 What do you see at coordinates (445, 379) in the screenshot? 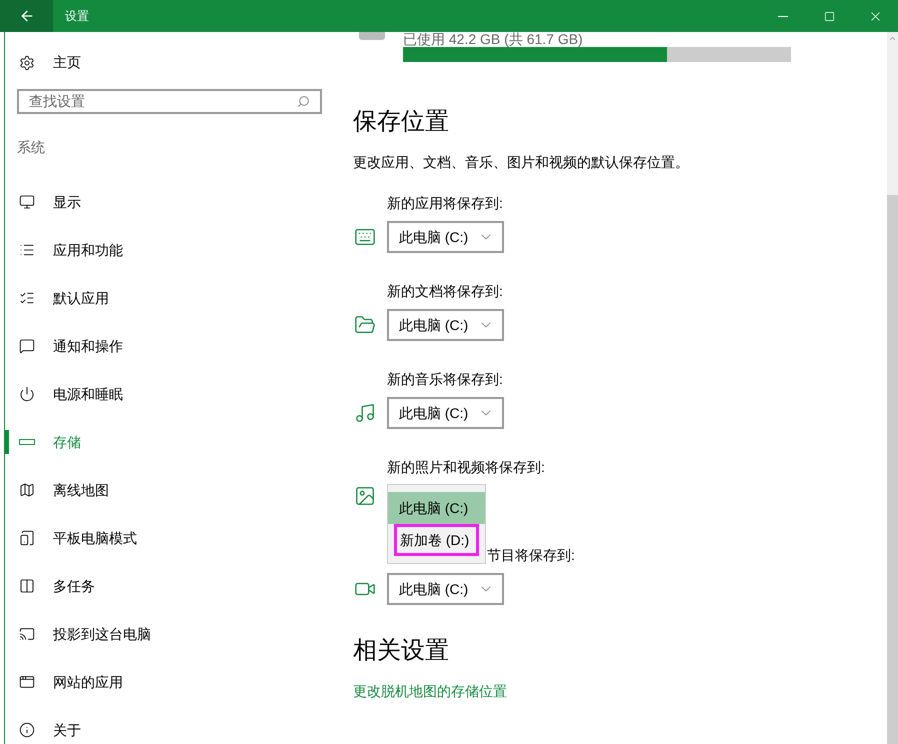
I see `row-label: 新的音乐将保存到:` at bounding box center [445, 379].